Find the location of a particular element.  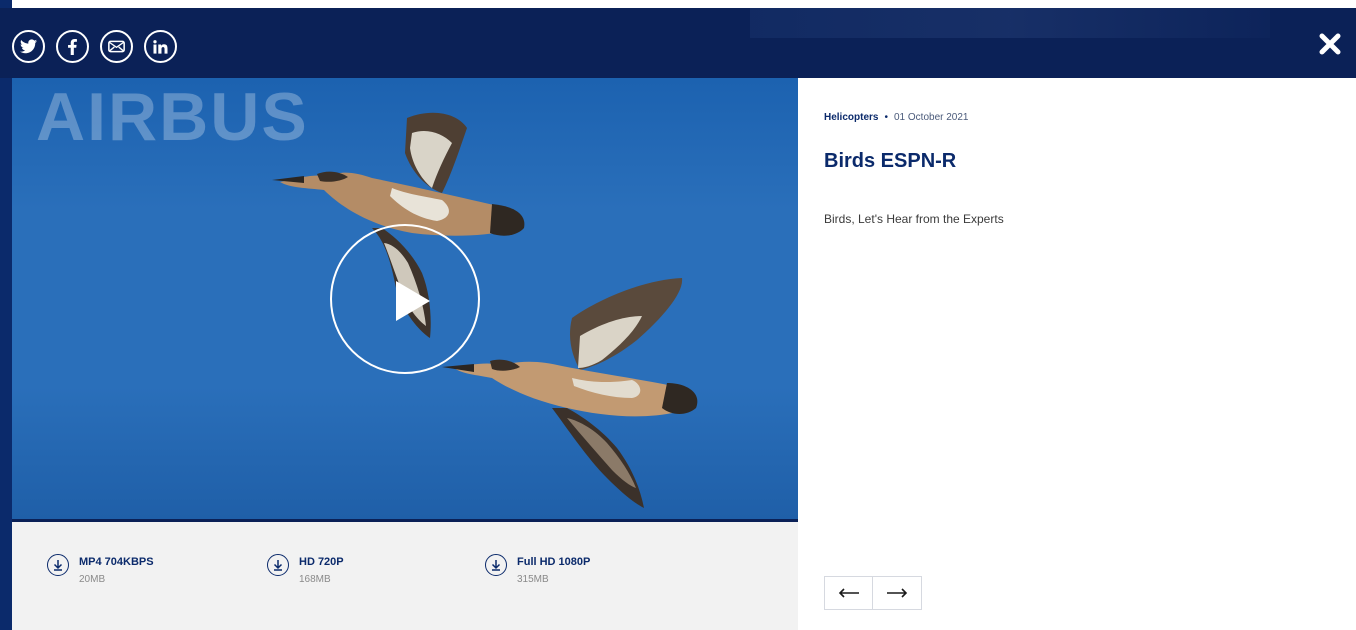

category-link: Helicopters is located at coordinates (851, 117).